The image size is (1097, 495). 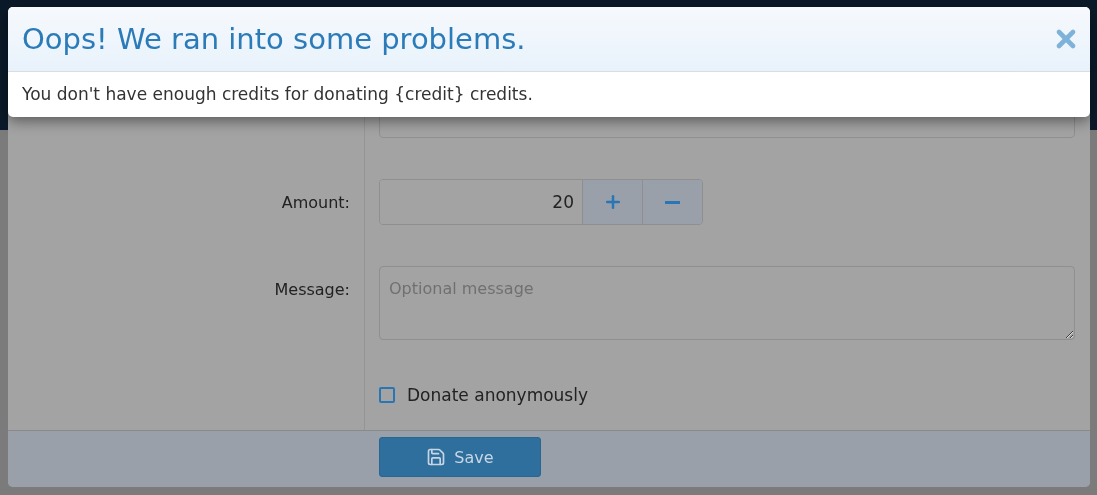 I want to click on field-label: Message:, so click(x=312, y=289).